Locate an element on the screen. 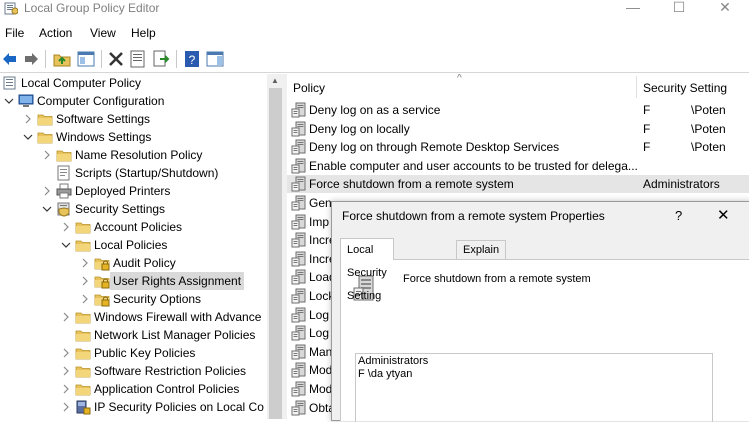  tree-scrollbar: ▲ is located at coordinates (275, 246).